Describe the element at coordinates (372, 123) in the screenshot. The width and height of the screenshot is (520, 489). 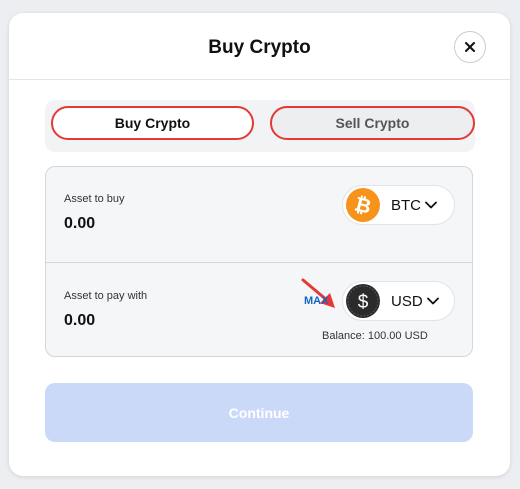
I see `tab-sell-crypto: Sell Crypto` at that location.